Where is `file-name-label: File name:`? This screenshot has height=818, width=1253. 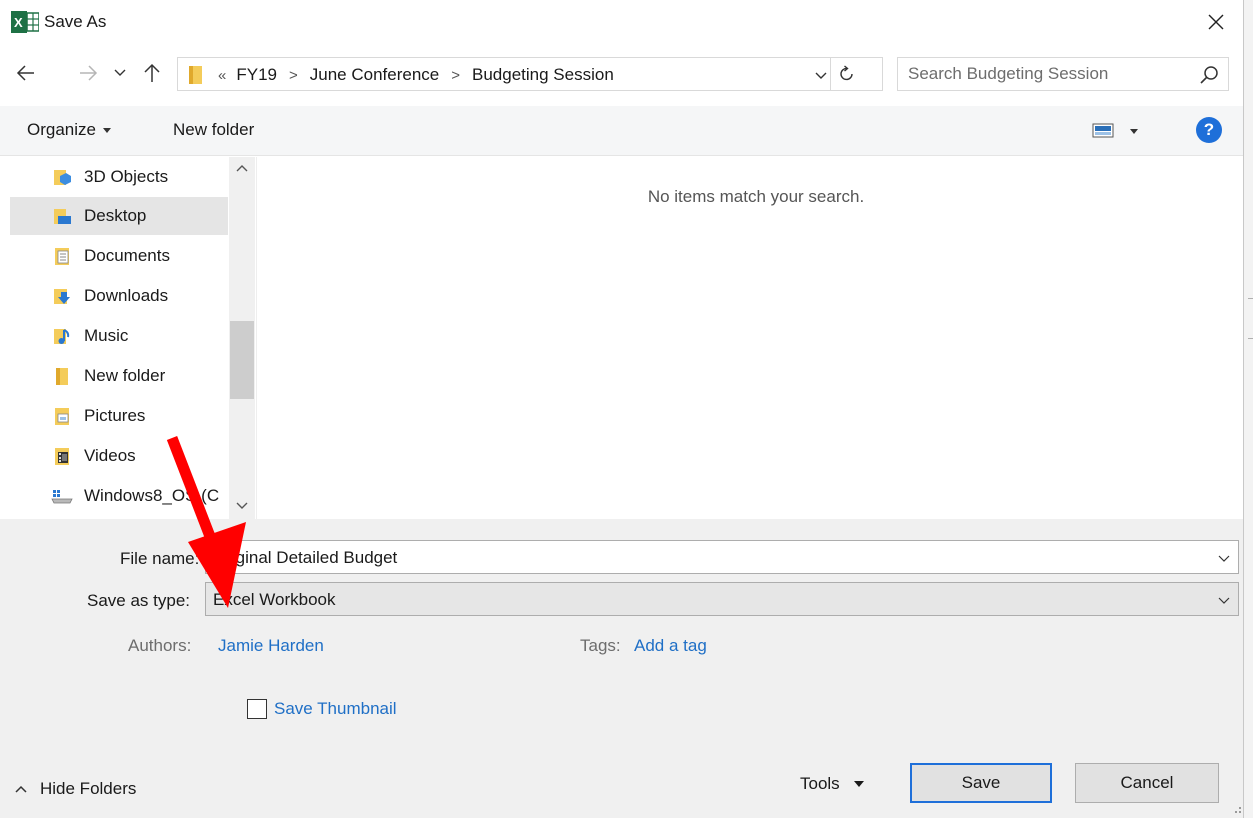 file-name-label: File name: is located at coordinates (160, 558).